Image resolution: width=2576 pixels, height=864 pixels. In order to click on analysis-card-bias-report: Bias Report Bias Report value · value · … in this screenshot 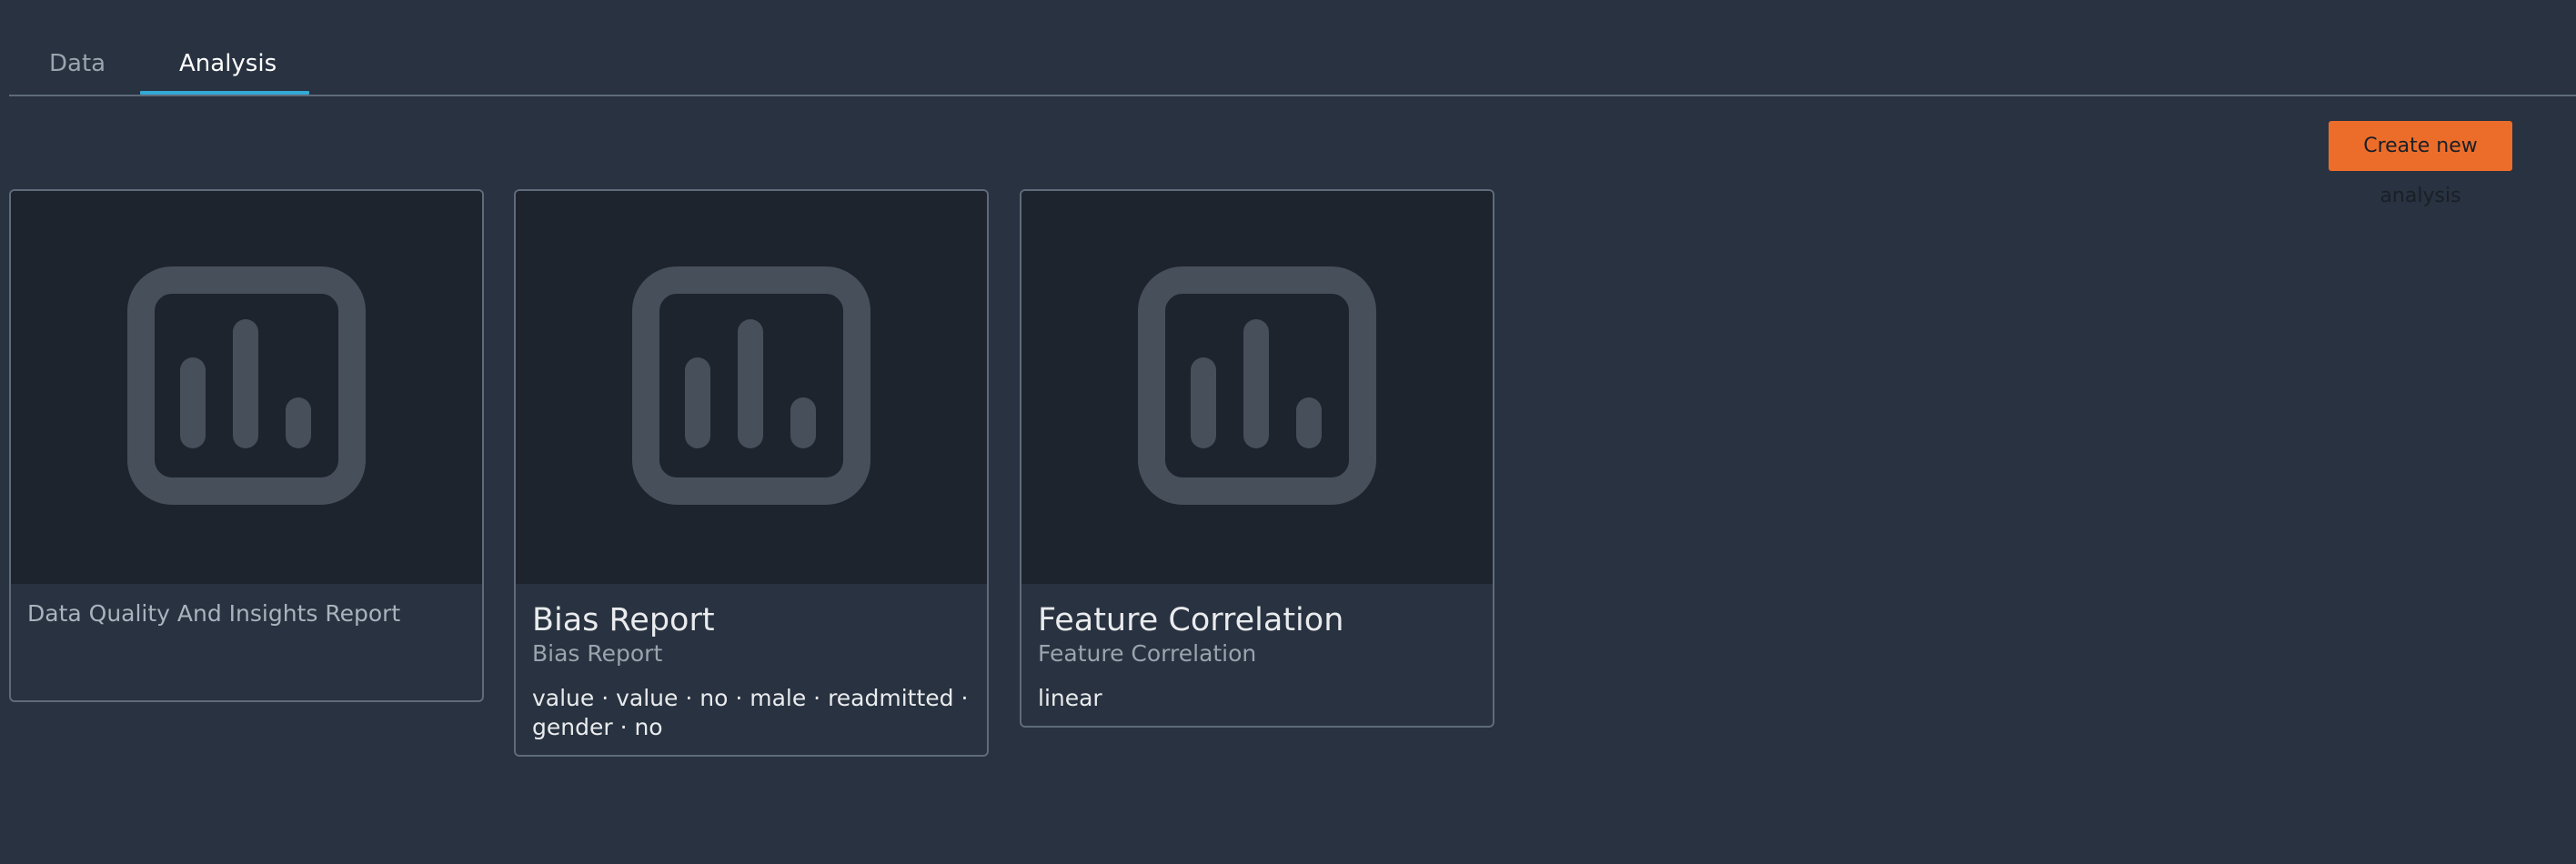, I will do `click(751, 473)`.